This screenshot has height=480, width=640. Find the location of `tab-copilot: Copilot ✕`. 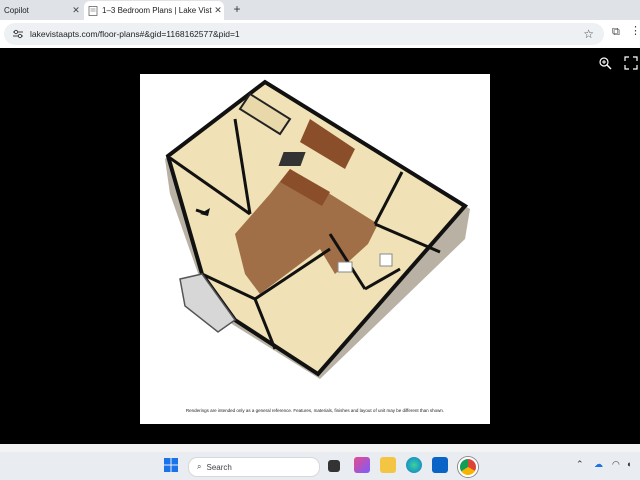

tab-copilot: Copilot ✕ is located at coordinates (41, 10).